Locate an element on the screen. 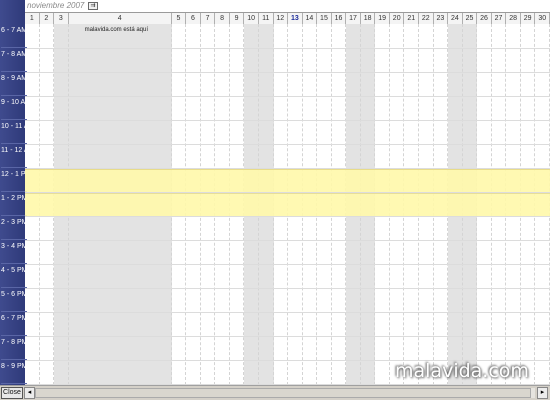 The width and height of the screenshot is (550, 400). calendar-event: malavida.com está aquí is located at coordinates (116, 30).